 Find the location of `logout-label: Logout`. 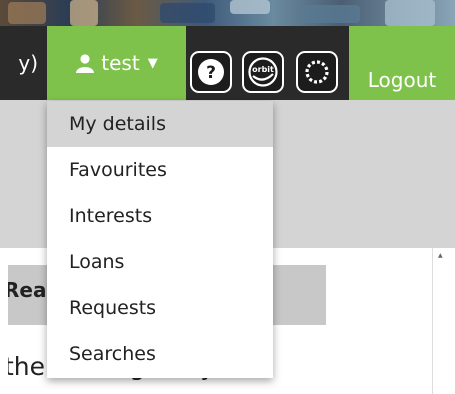

logout-label: Logout is located at coordinates (402, 80).